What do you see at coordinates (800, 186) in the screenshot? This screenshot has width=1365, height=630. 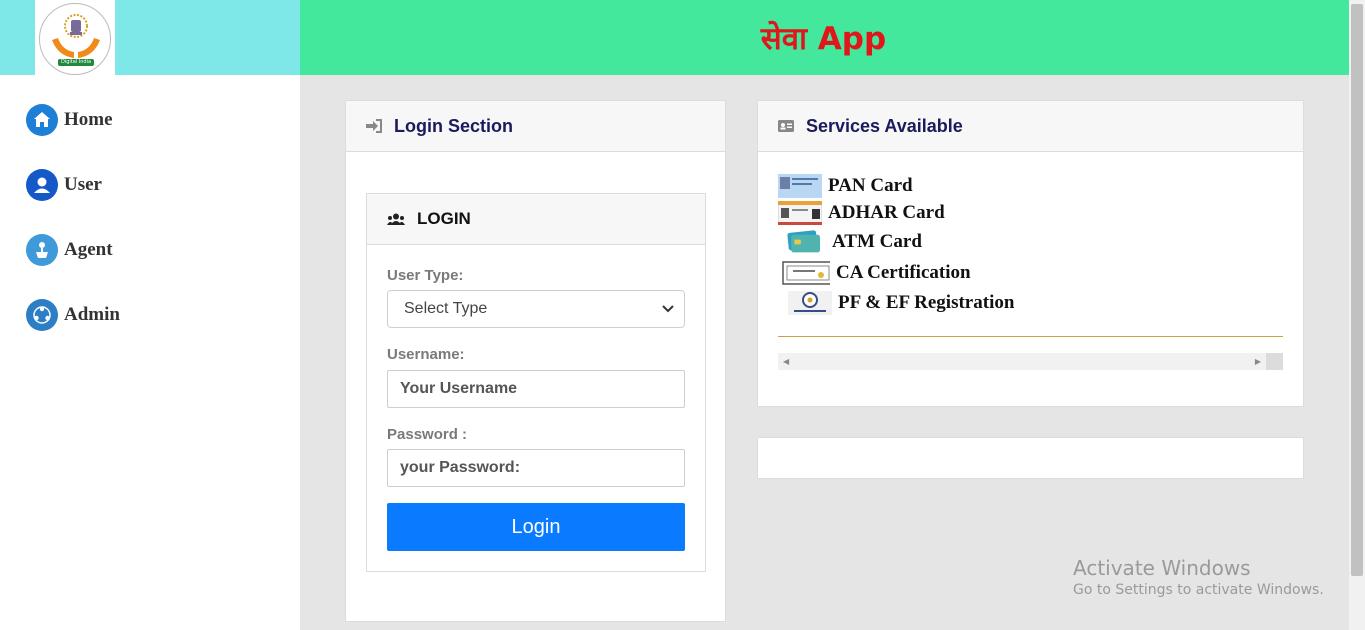 I see `pan-card-icon` at bounding box center [800, 186].